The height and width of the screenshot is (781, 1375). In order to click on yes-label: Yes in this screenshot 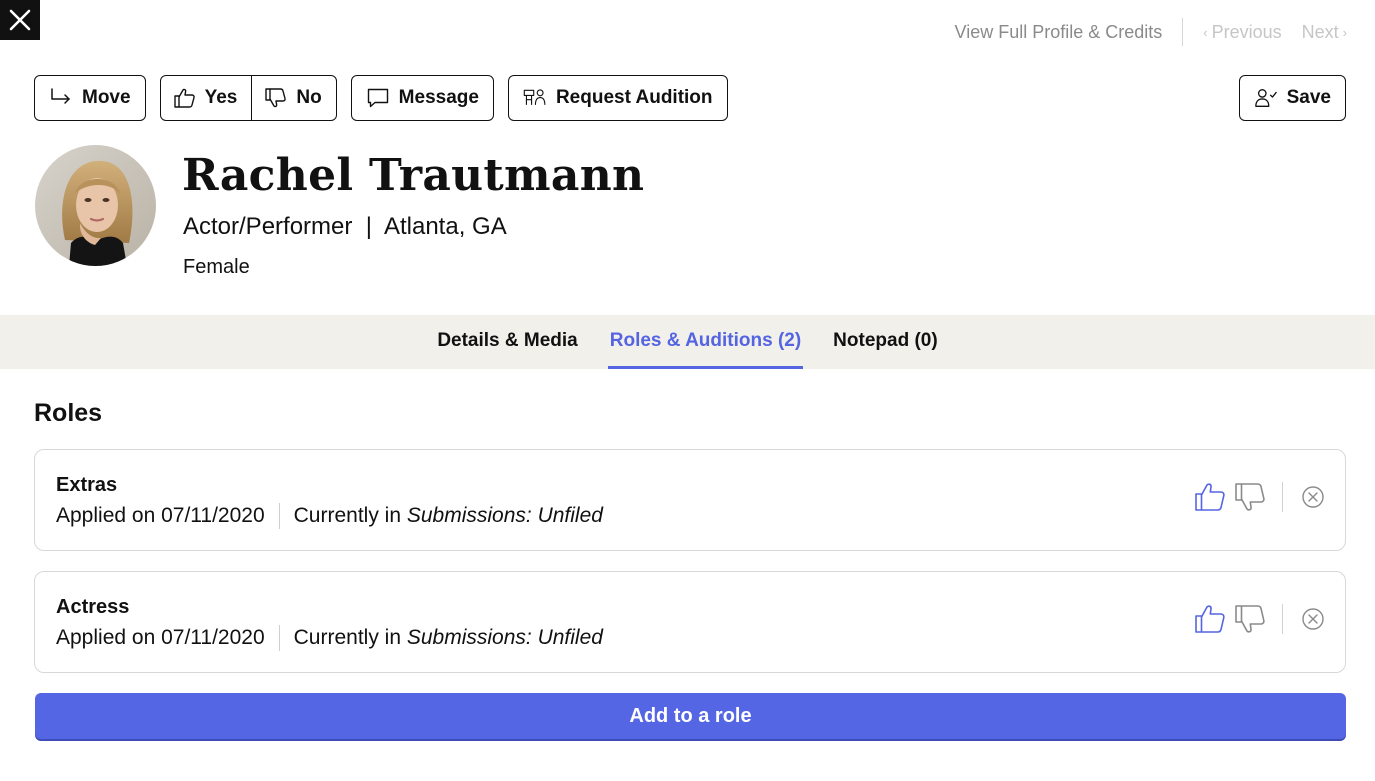, I will do `click(221, 97)`.